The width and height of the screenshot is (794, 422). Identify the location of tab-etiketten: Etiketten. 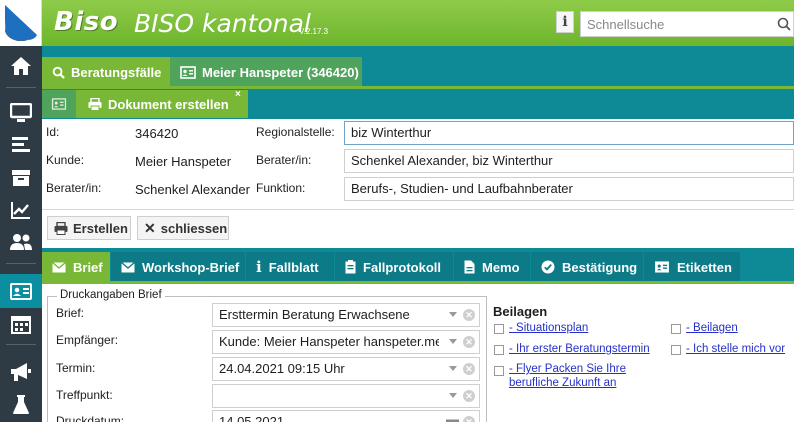
(692, 267).